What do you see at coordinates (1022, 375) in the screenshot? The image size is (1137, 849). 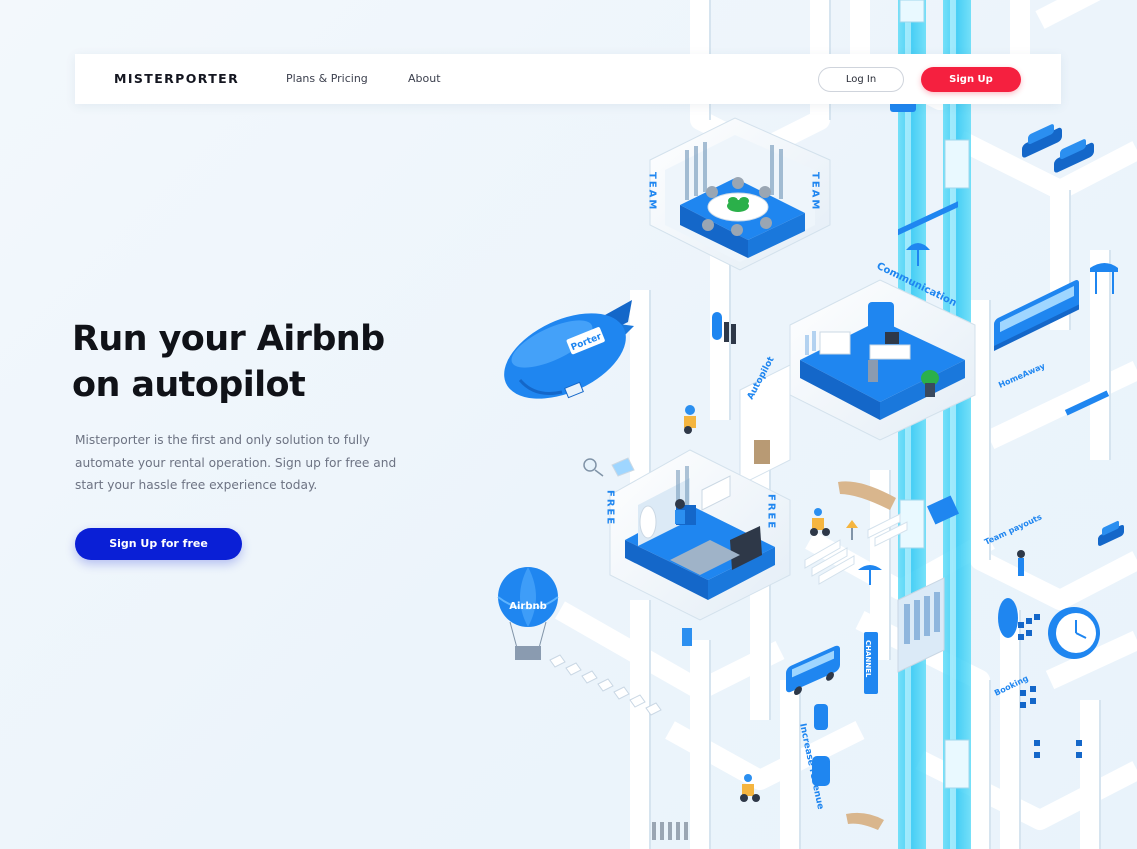 I see `homeaway-label: HomeAway` at bounding box center [1022, 375].